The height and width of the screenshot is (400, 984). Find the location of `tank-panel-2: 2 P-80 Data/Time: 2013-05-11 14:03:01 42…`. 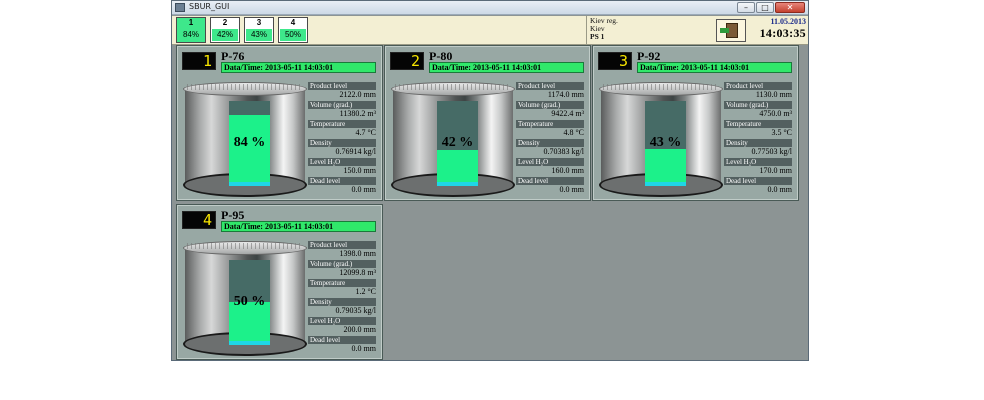

tank-panel-2: 2 P-80 Data/Time: 2013-05-11 14:03:01 42… is located at coordinates (487, 123).